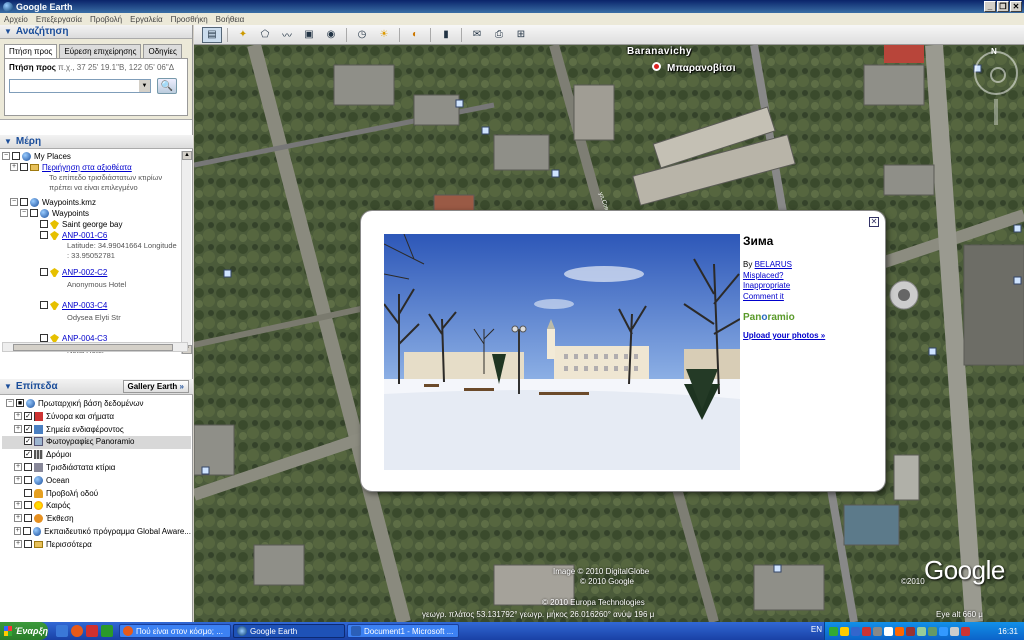 The image size is (1024, 640). Describe the element at coordinates (24, 631) in the screenshot. I see `start-button: Έναρξη` at that location.